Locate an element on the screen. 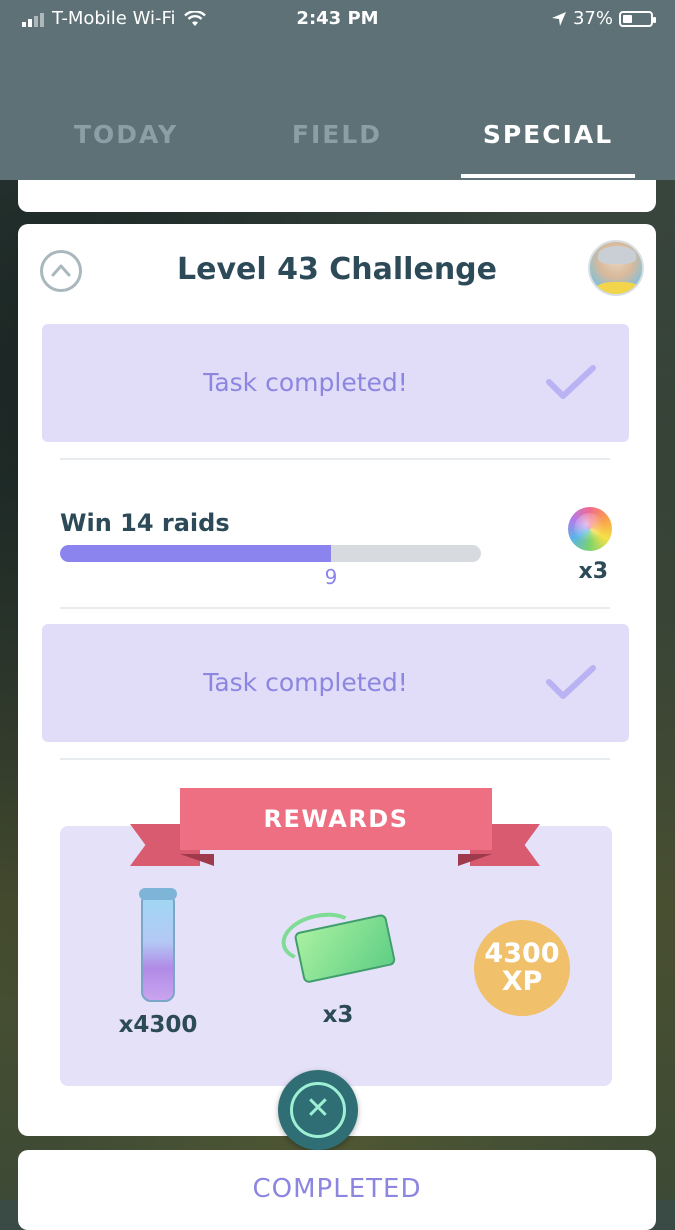 This screenshot has width=675, height=1230. tab-today: TODAY is located at coordinates (126, 134).